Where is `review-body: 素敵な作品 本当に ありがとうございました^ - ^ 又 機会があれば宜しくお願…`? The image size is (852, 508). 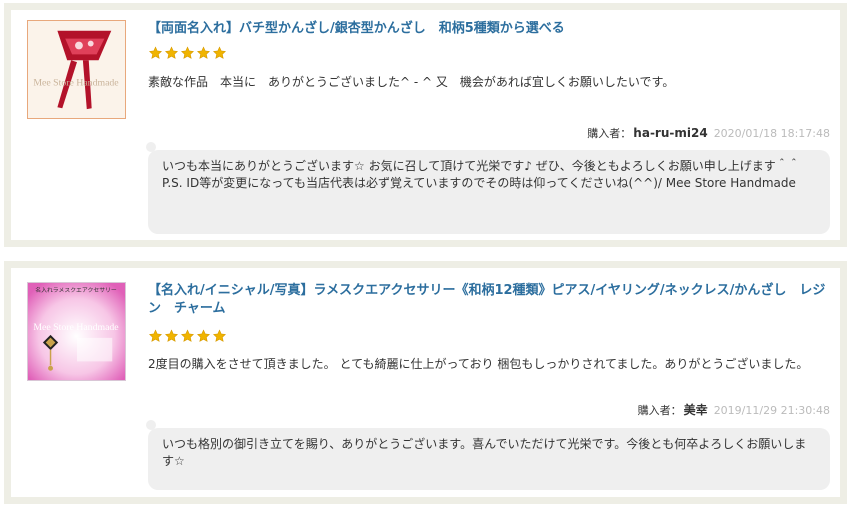
review-body: 素敵な作品 本当に ありがとうございました^ - ^ 又 機会があれば宜しくお願… is located at coordinates (411, 82).